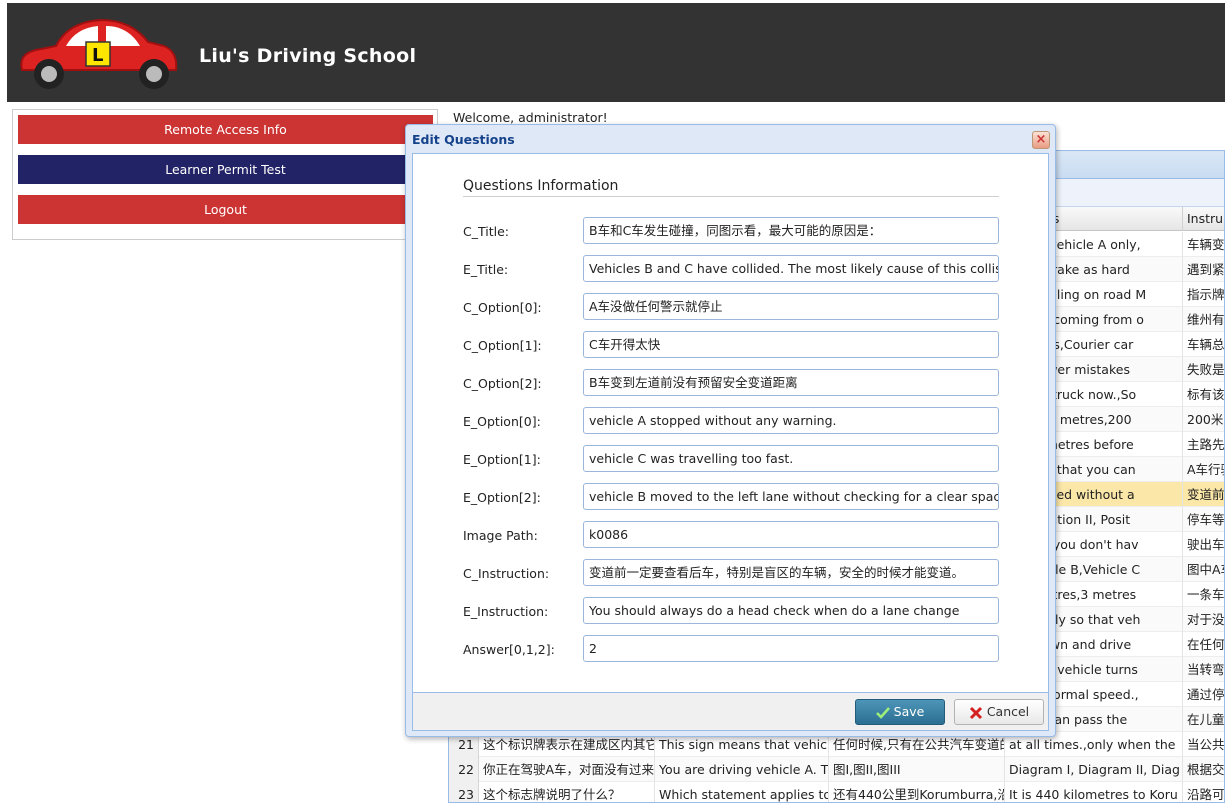 The width and height of the screenshot is (1225, 803). What do you see at coordinates (1094, 769) in the screenshot?
I see `cell-e-options: Diagram I, Diagram II, Diag` at bounding box center [1094, 769].